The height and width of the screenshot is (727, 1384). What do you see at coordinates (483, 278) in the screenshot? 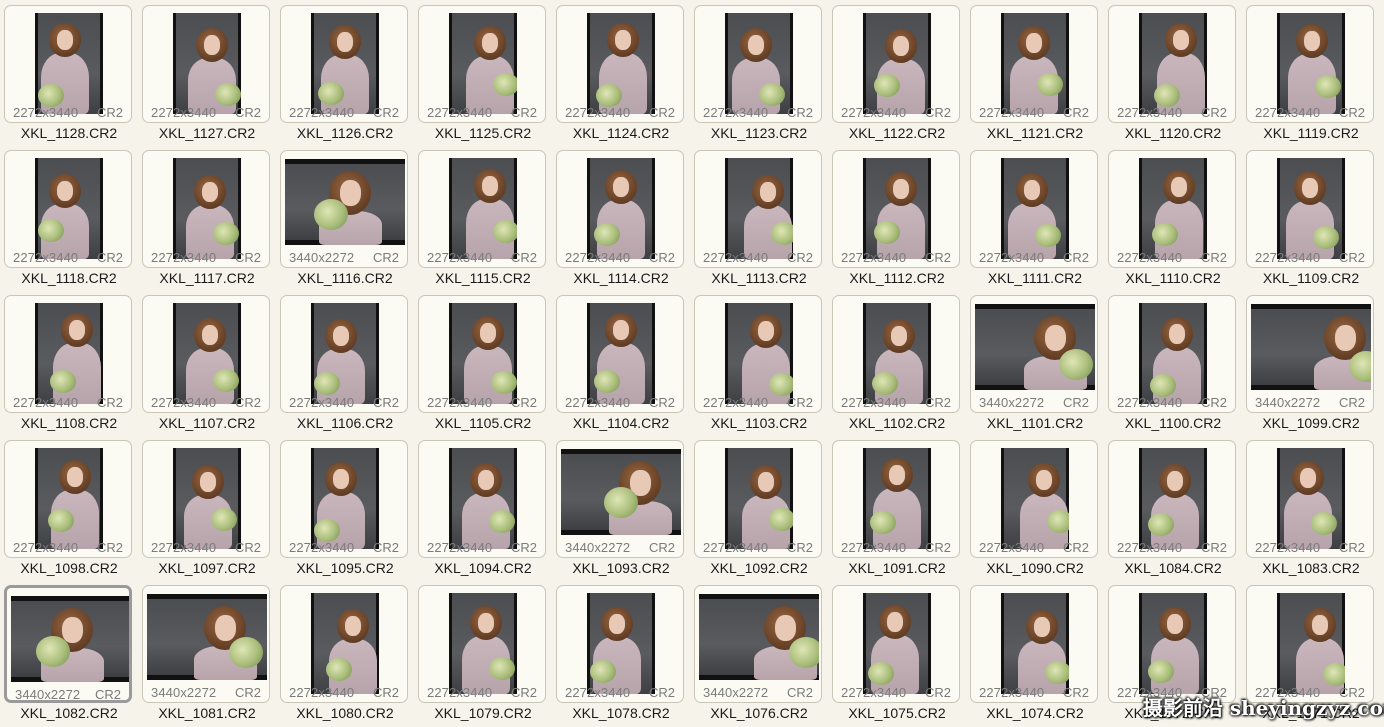
I see `file-name: XKL_1115.CR2` at bounding box center [483, 278].